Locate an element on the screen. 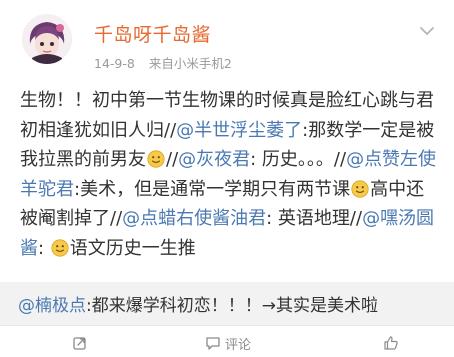 This screenshot has width=454, height=357. post-text-segment: :美术，但是通常一学期只有两节课 is located at coordinates (212, 189).